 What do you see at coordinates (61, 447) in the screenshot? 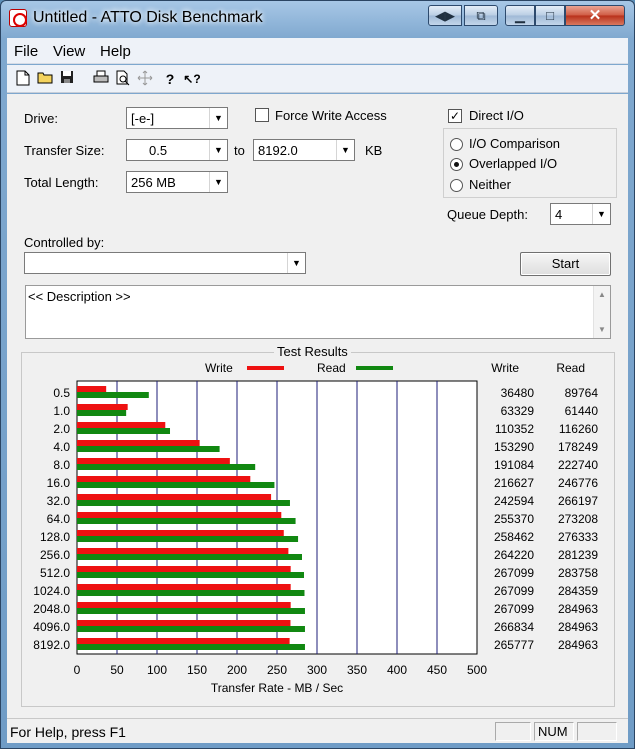
I see `y-tick-label: 4.0` at bounding box center [61, 447].